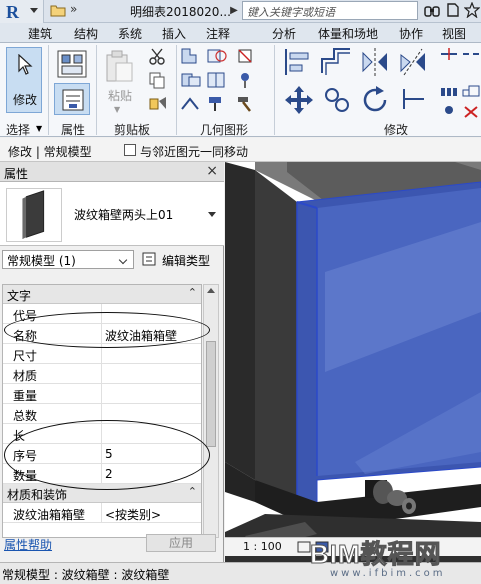  What do you see at coordinates (218, 33) in the screenshot?
I see `tab-annotate: 注释` at bounding box center [218, 33].